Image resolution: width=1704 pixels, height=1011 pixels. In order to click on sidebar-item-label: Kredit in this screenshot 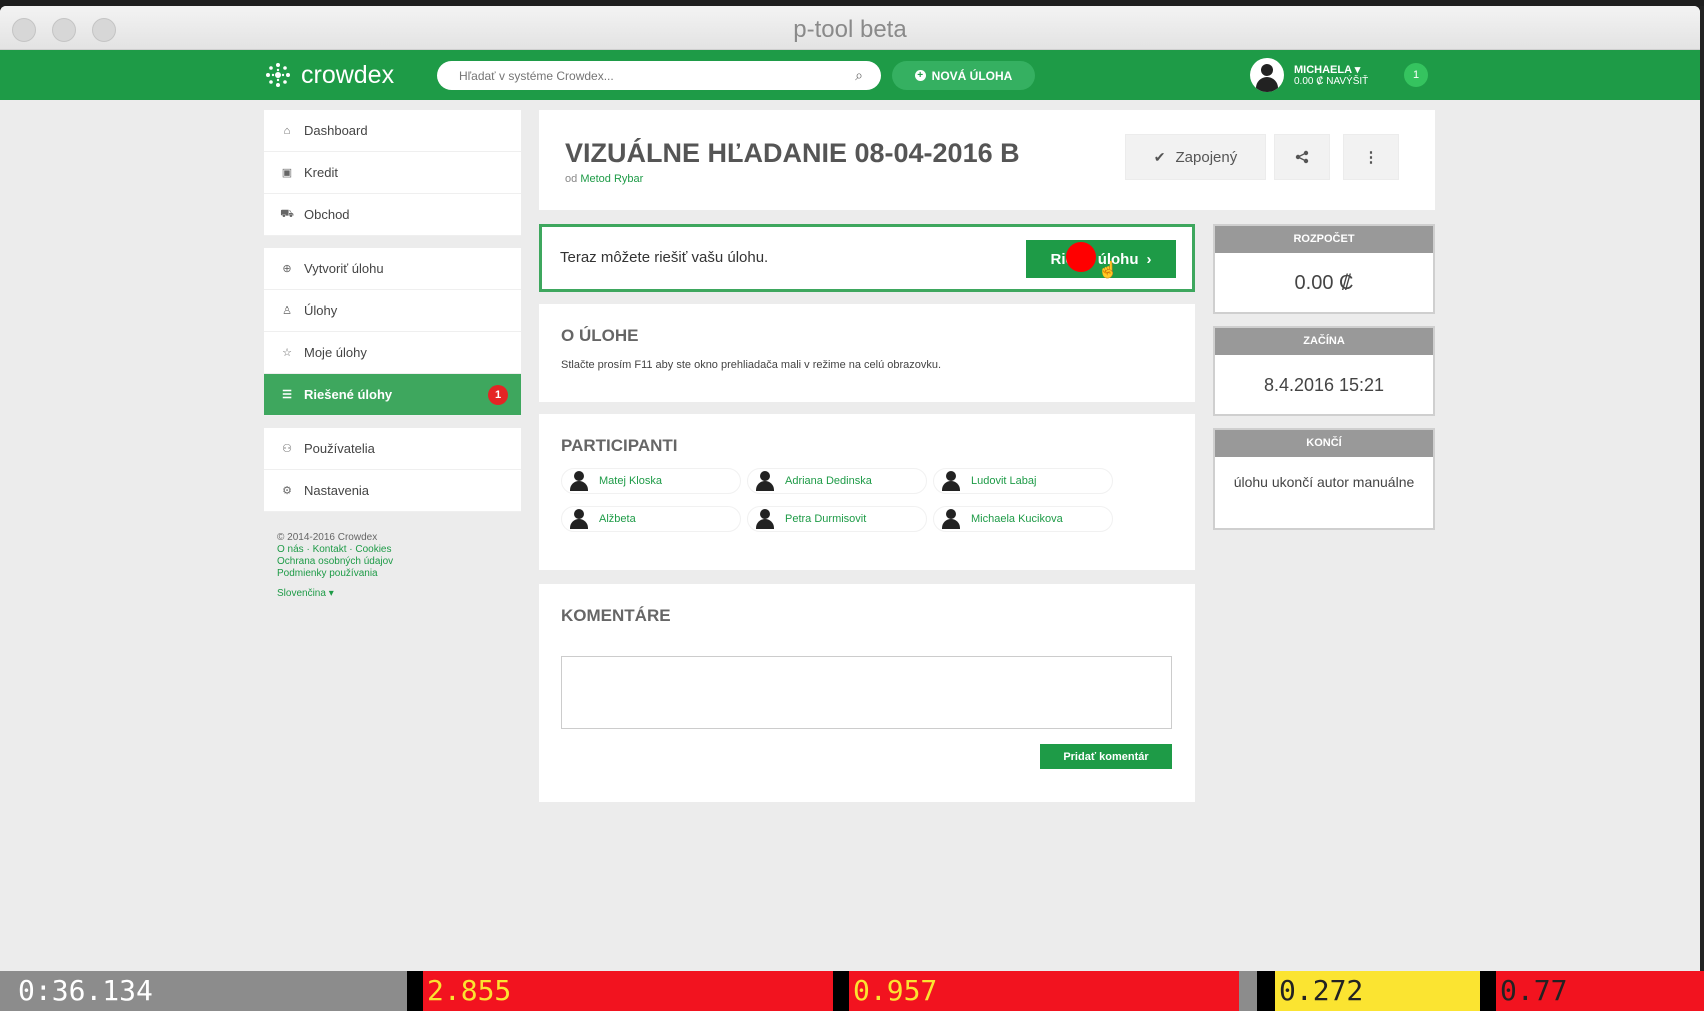, I will do `click(321, 172)`.